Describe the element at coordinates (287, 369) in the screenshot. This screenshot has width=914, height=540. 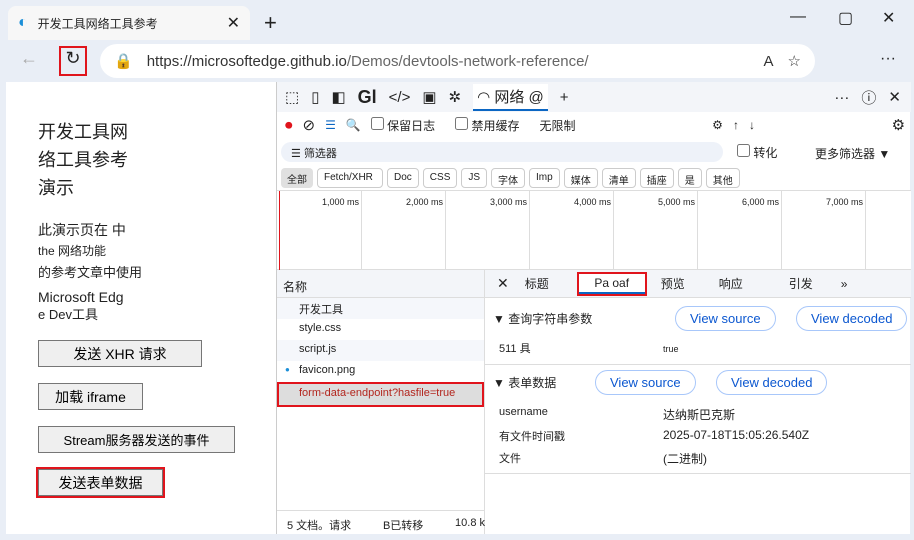
I see `favicon-icon: ●` at that location.